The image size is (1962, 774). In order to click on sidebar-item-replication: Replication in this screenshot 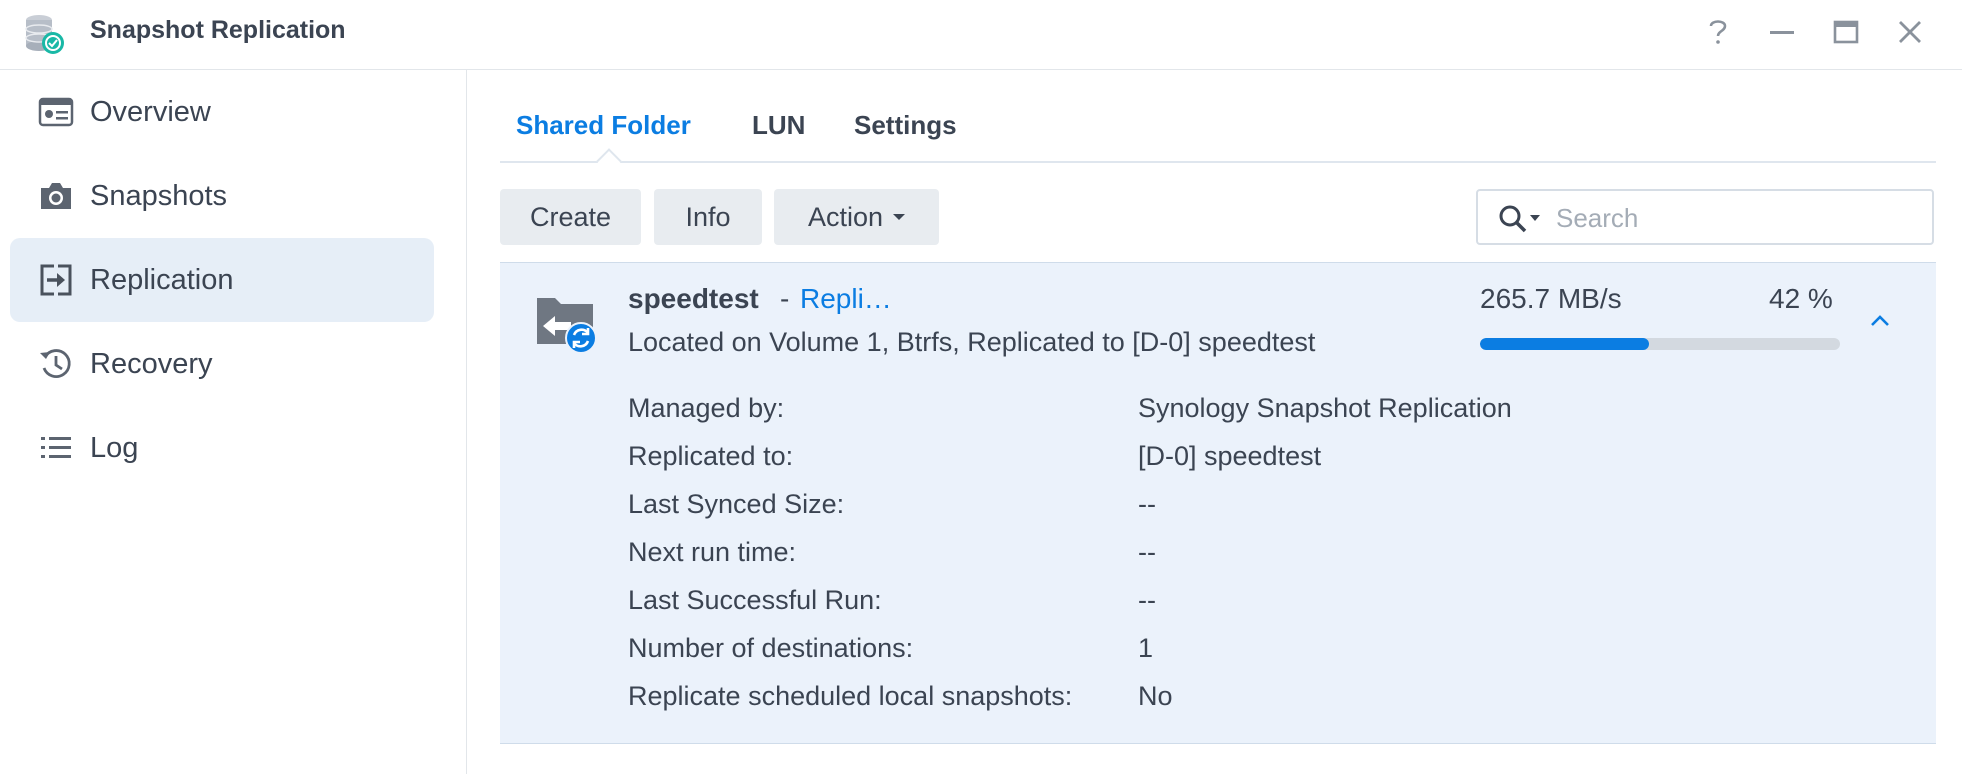, I will do `click(222, 280)`.